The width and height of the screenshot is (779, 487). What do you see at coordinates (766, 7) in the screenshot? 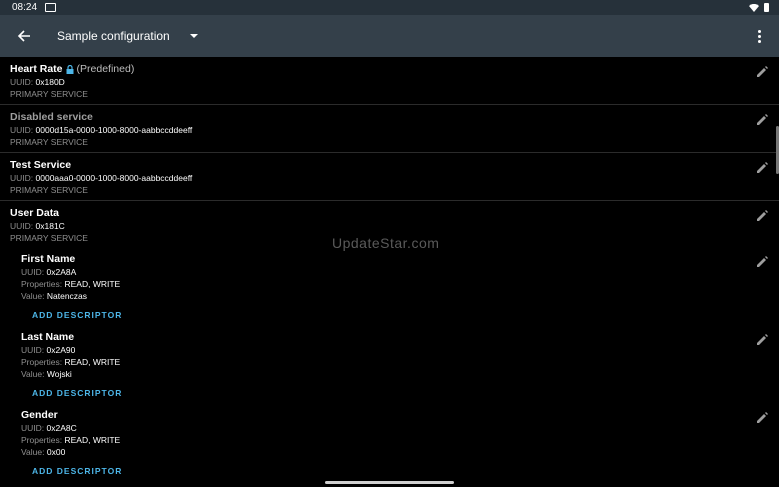
I see `battery-icon` at bounding box center [766, 7].